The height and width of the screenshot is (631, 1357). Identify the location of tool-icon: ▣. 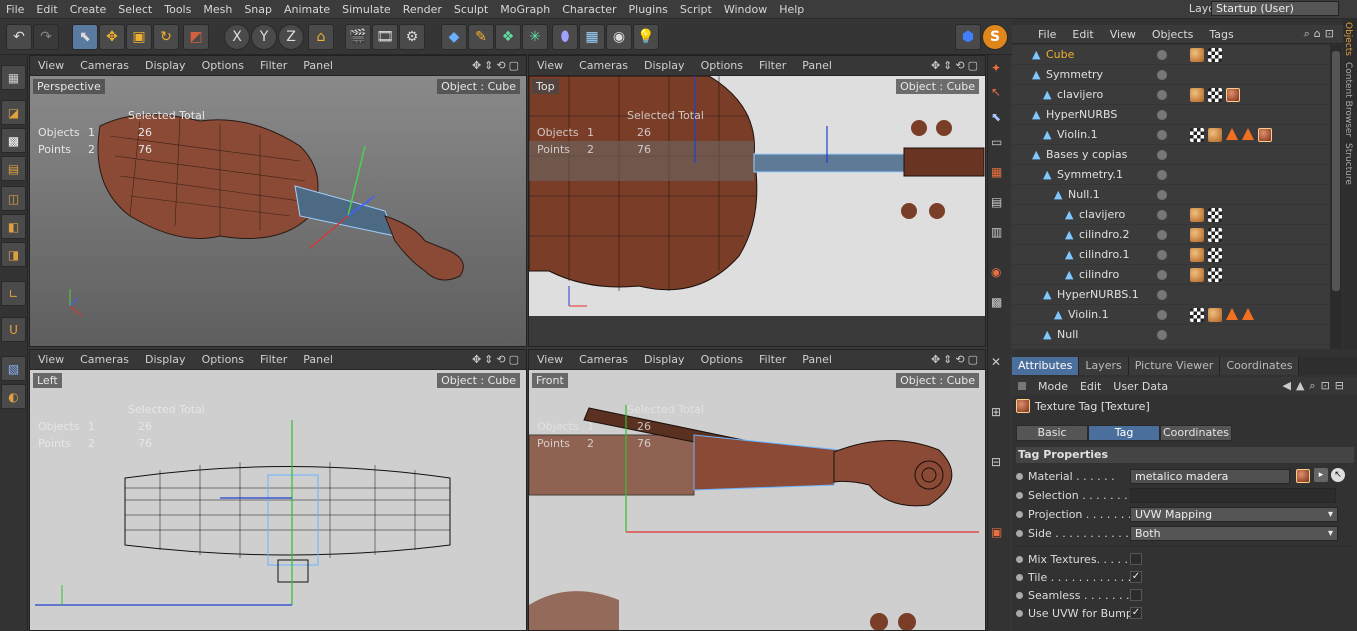
(996, 532).